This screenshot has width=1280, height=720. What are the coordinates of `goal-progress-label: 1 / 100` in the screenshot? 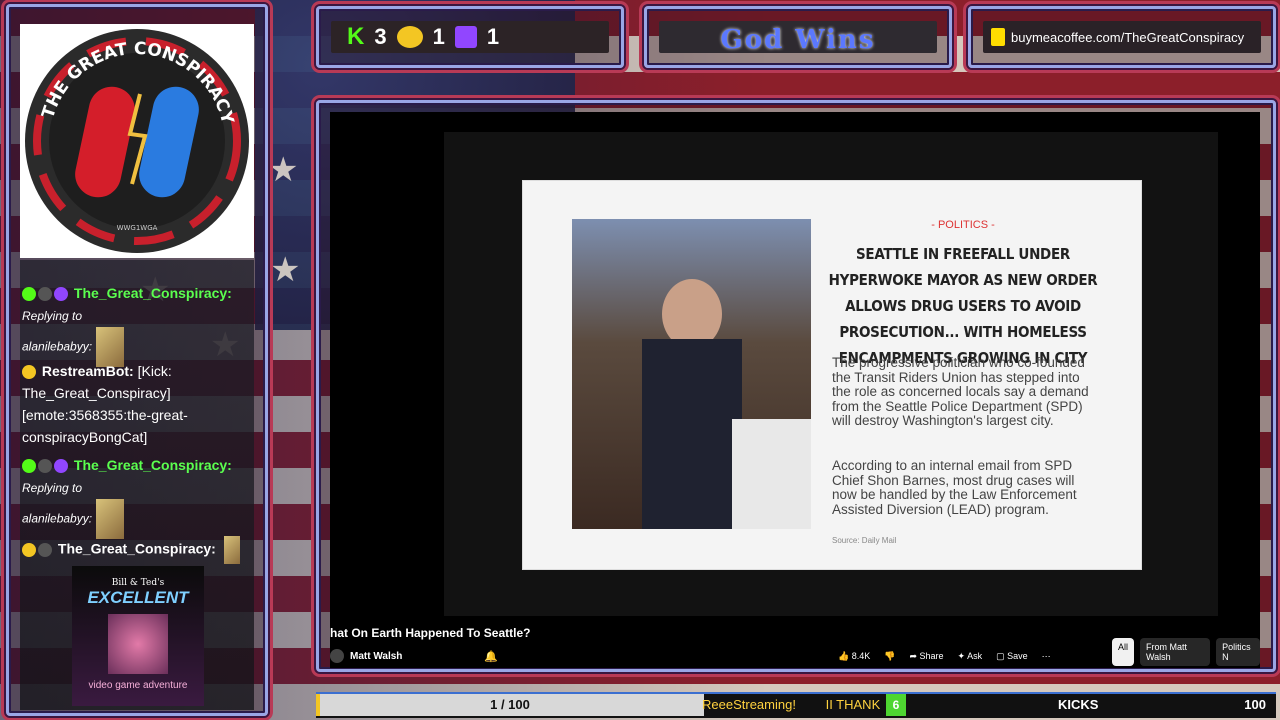 It's located at (510, 704).